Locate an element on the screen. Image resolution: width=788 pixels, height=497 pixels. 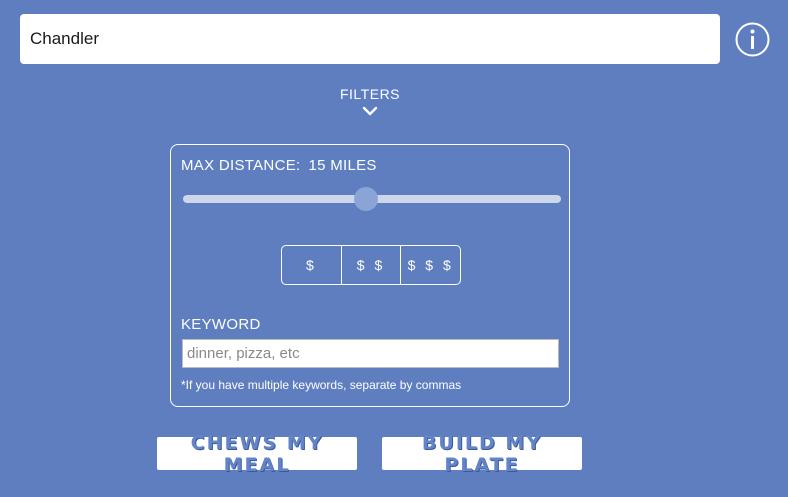
price-selector: $ $ $ $ $ $ is located at coordinates (371, 265).